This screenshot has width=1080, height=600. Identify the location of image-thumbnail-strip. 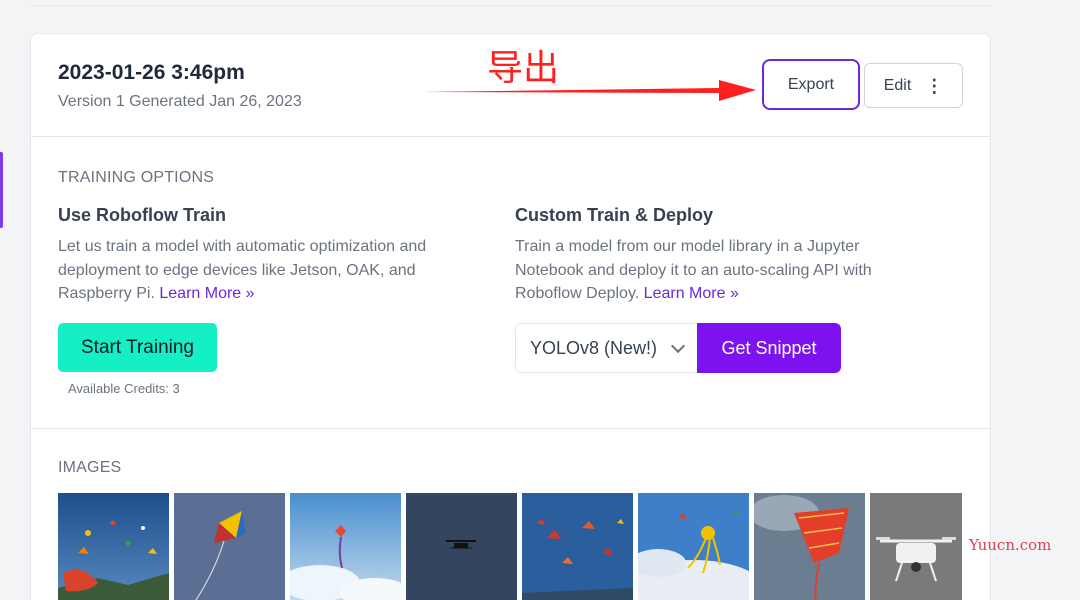
(510, 546).